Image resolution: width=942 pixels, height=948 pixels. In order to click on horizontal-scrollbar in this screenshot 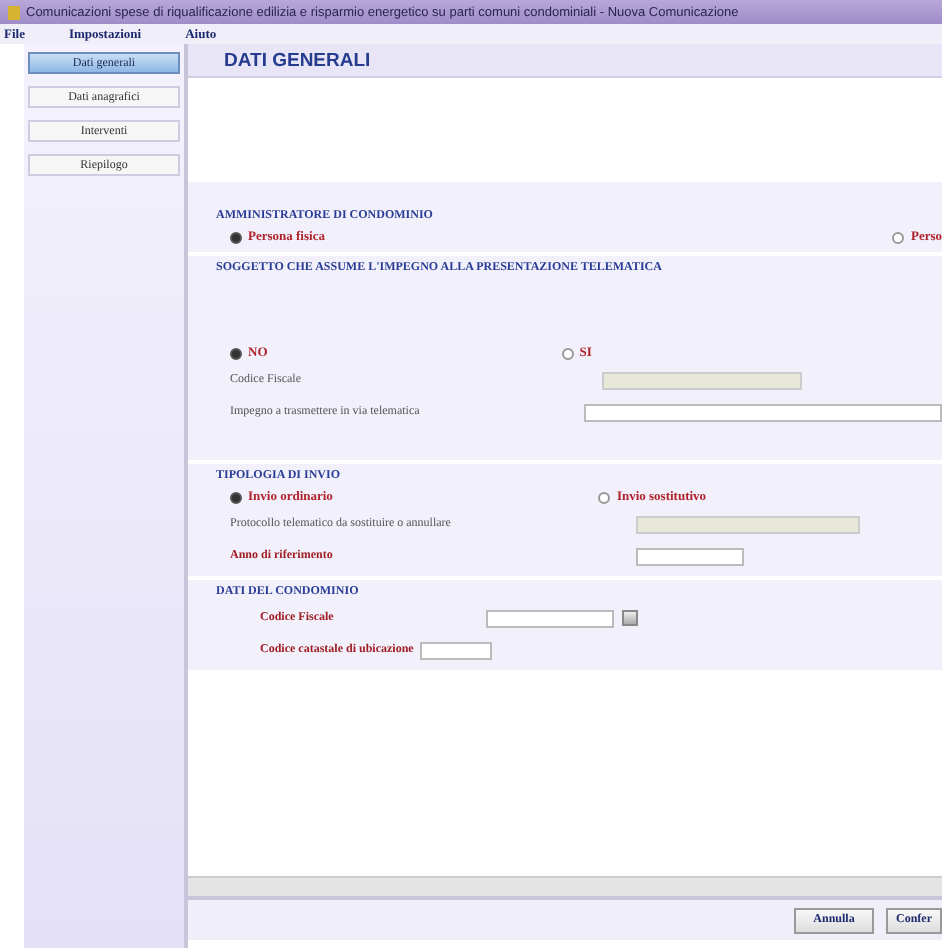, I will do `click(565, 886)`.